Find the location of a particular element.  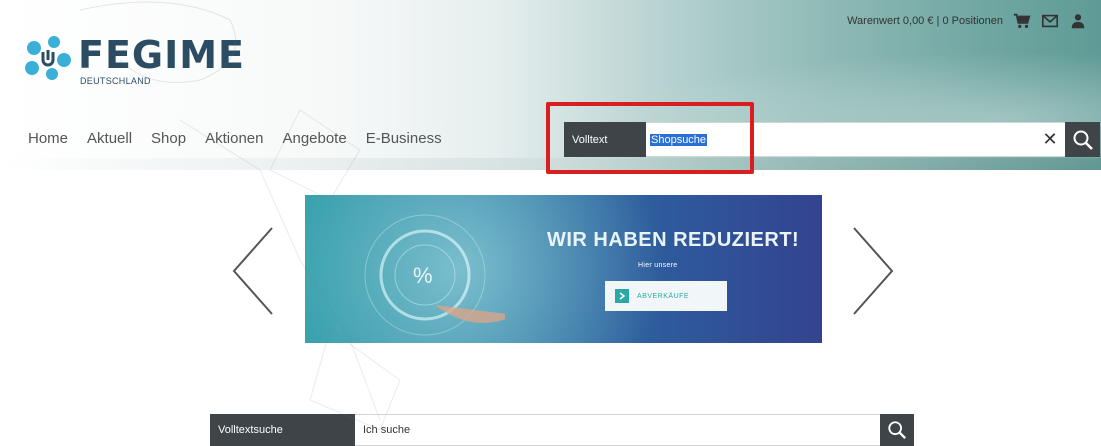

search-highlight-box is located at coordinates (650, 138).